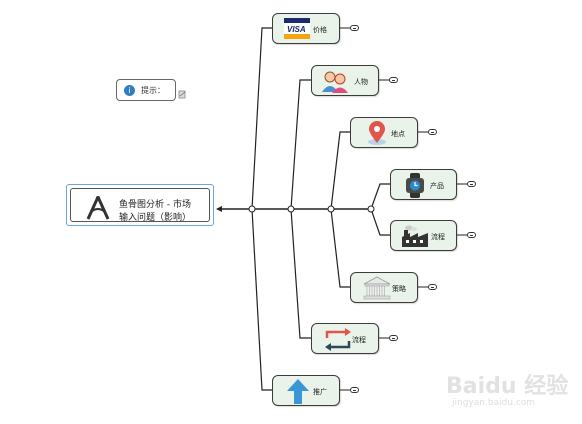 The width and height of the screenshot is (582, 424). What do you see at coordinates (338, 339) in the screenshot?
I see `cycle-arrows-icon` at bounding box center [338, 339].